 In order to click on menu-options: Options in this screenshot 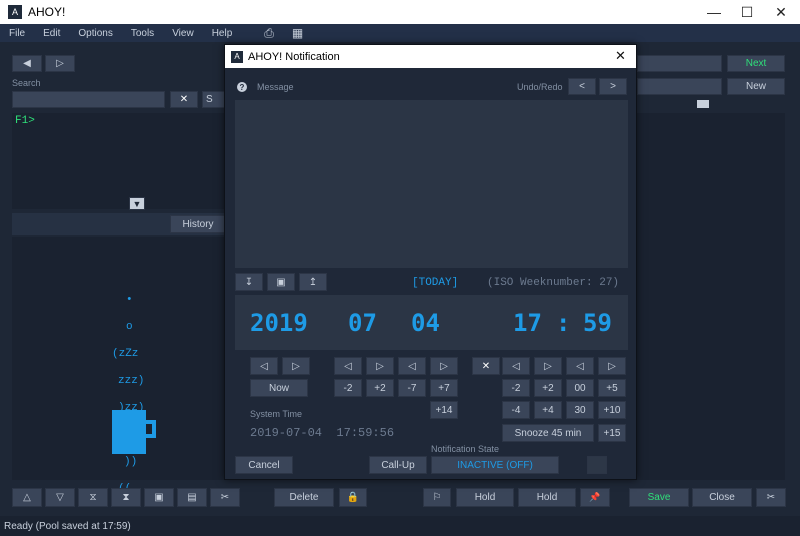, I will do `click(95, 33)`.